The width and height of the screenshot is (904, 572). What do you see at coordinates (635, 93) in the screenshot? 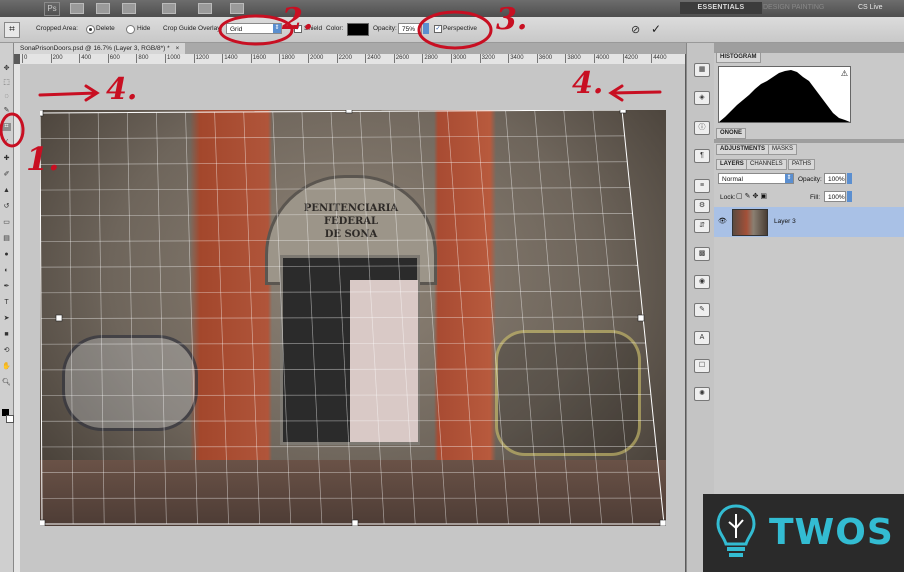
I see `arrow-left-mark` at bounding box center [635, 93].